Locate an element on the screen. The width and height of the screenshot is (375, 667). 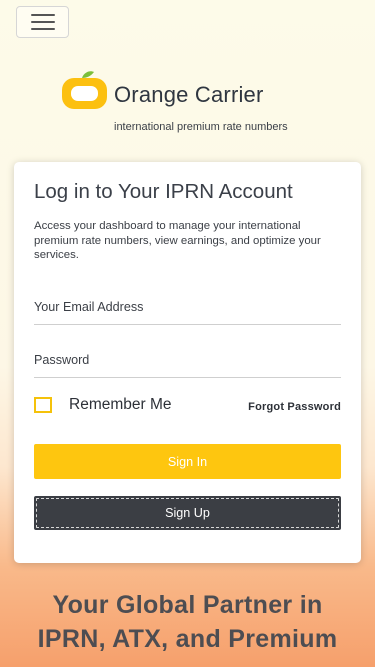
menu-toggle-button is located at coordinates (42, 22).